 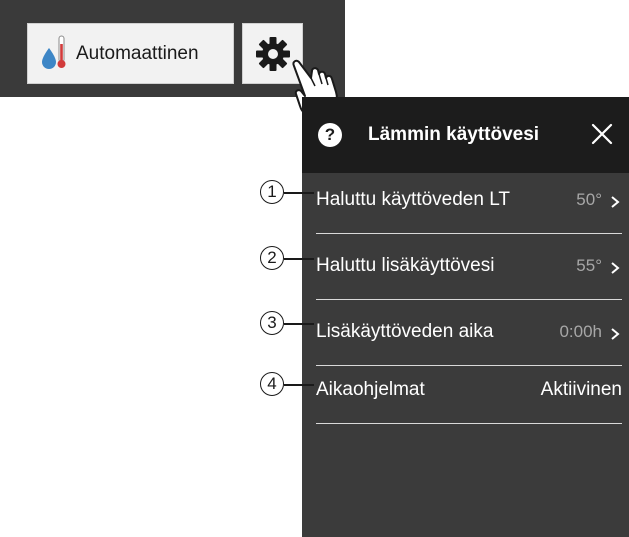 What do you see at coordinates (589, 199) in the screenshot?
I see `row-value: 50°` at bounding box center [589, 199].